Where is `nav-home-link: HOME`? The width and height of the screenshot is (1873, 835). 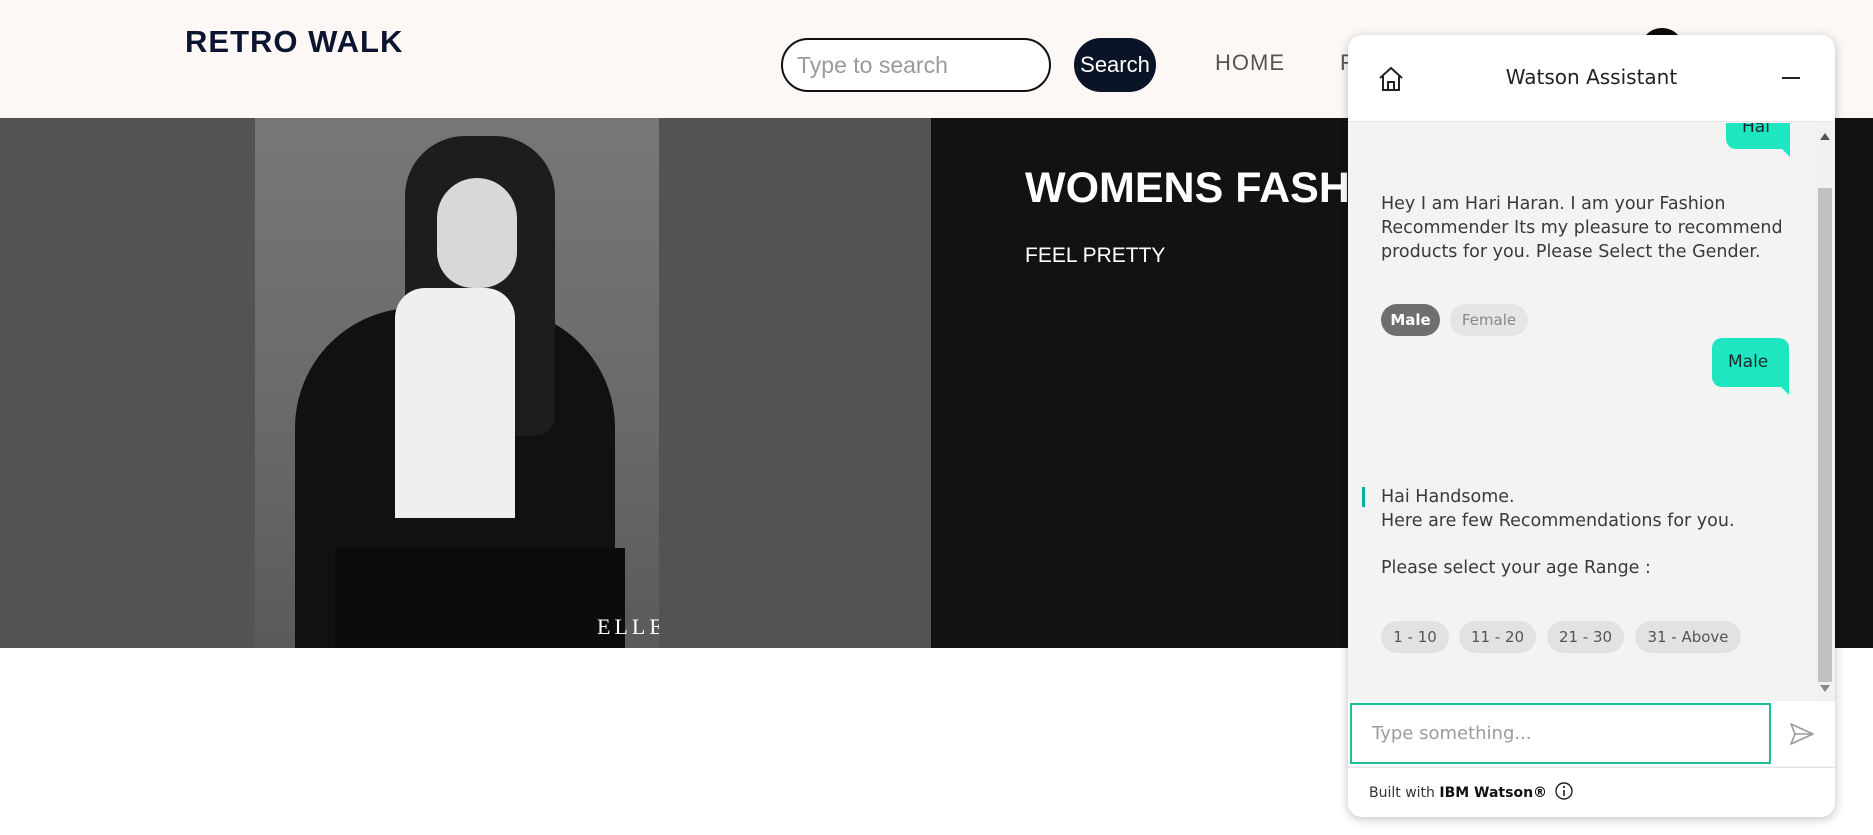
nav-home-link: HOME is located at coordinates (1250, 63).